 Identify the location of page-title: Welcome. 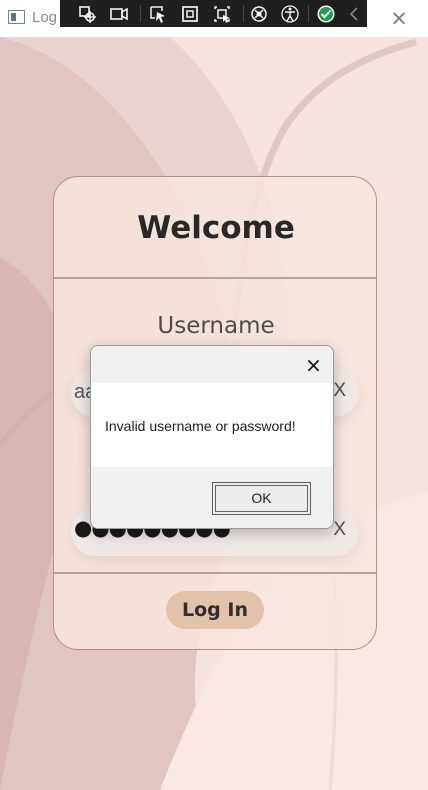
(216, 228).